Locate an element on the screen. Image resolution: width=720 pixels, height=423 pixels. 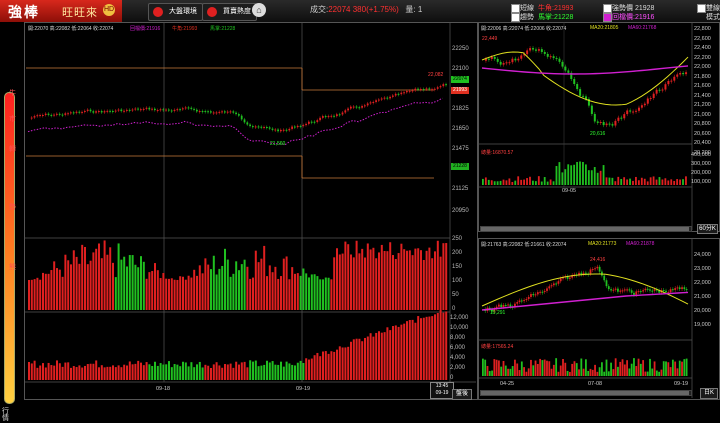
trading-heat-button: 買賣熱度 is located at coordinates (229, 12).